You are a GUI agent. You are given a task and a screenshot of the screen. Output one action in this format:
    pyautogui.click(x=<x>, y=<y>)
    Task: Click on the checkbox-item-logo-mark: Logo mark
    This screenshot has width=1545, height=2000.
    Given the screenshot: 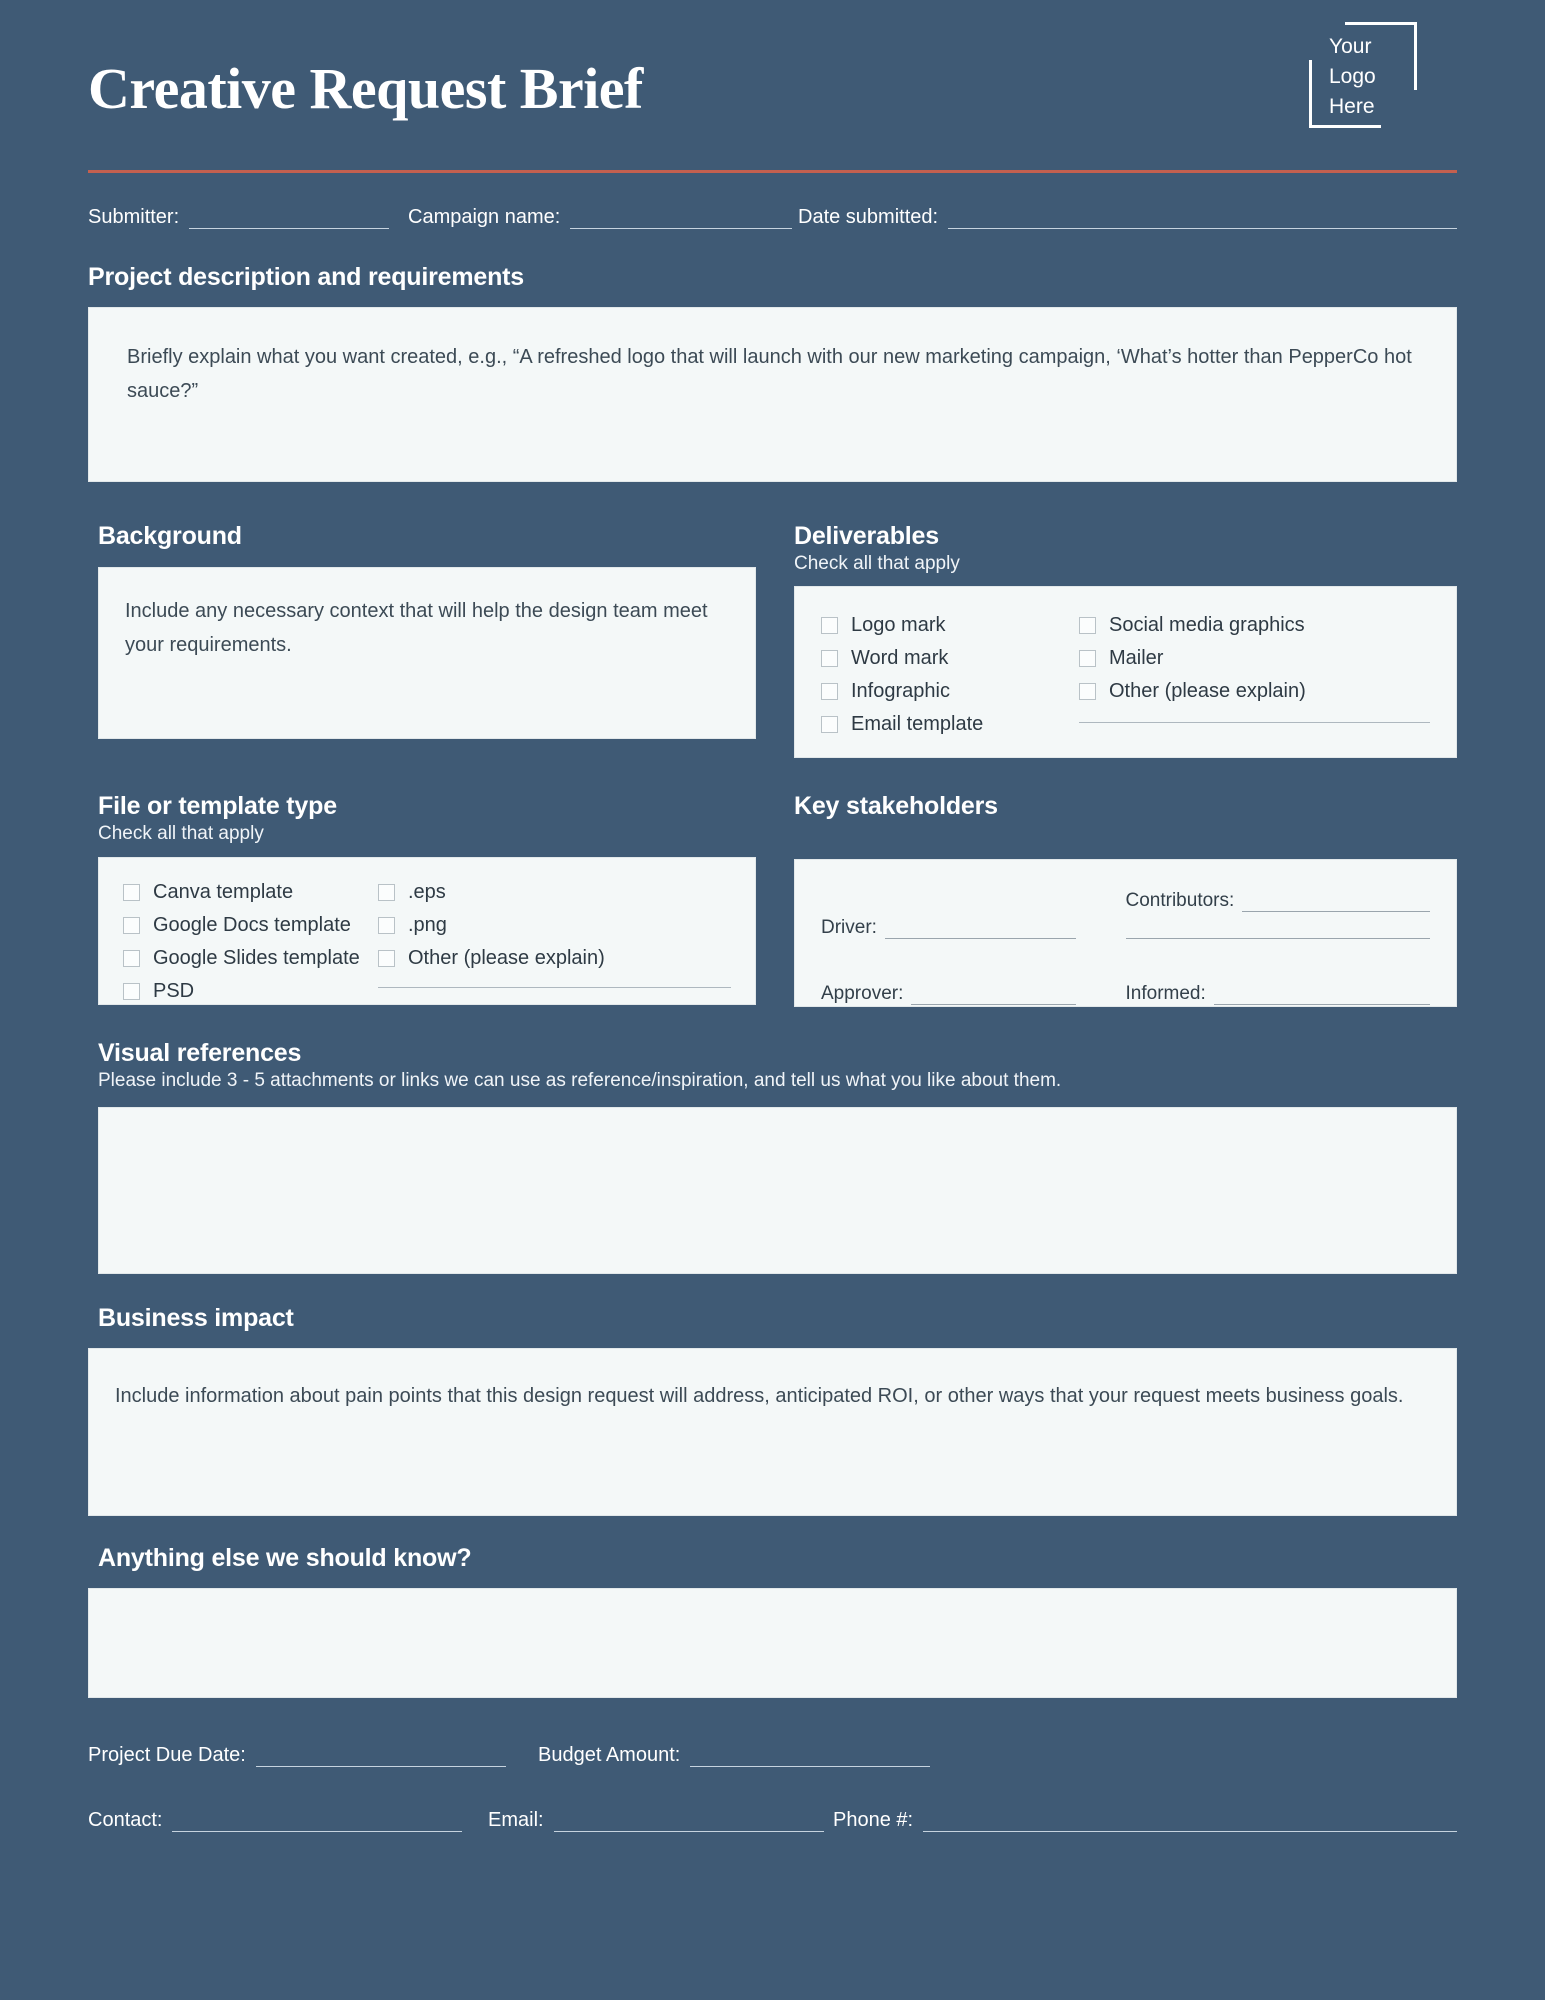 What is the action you would take?
    pyautogui.click(x=950, y=625)
    